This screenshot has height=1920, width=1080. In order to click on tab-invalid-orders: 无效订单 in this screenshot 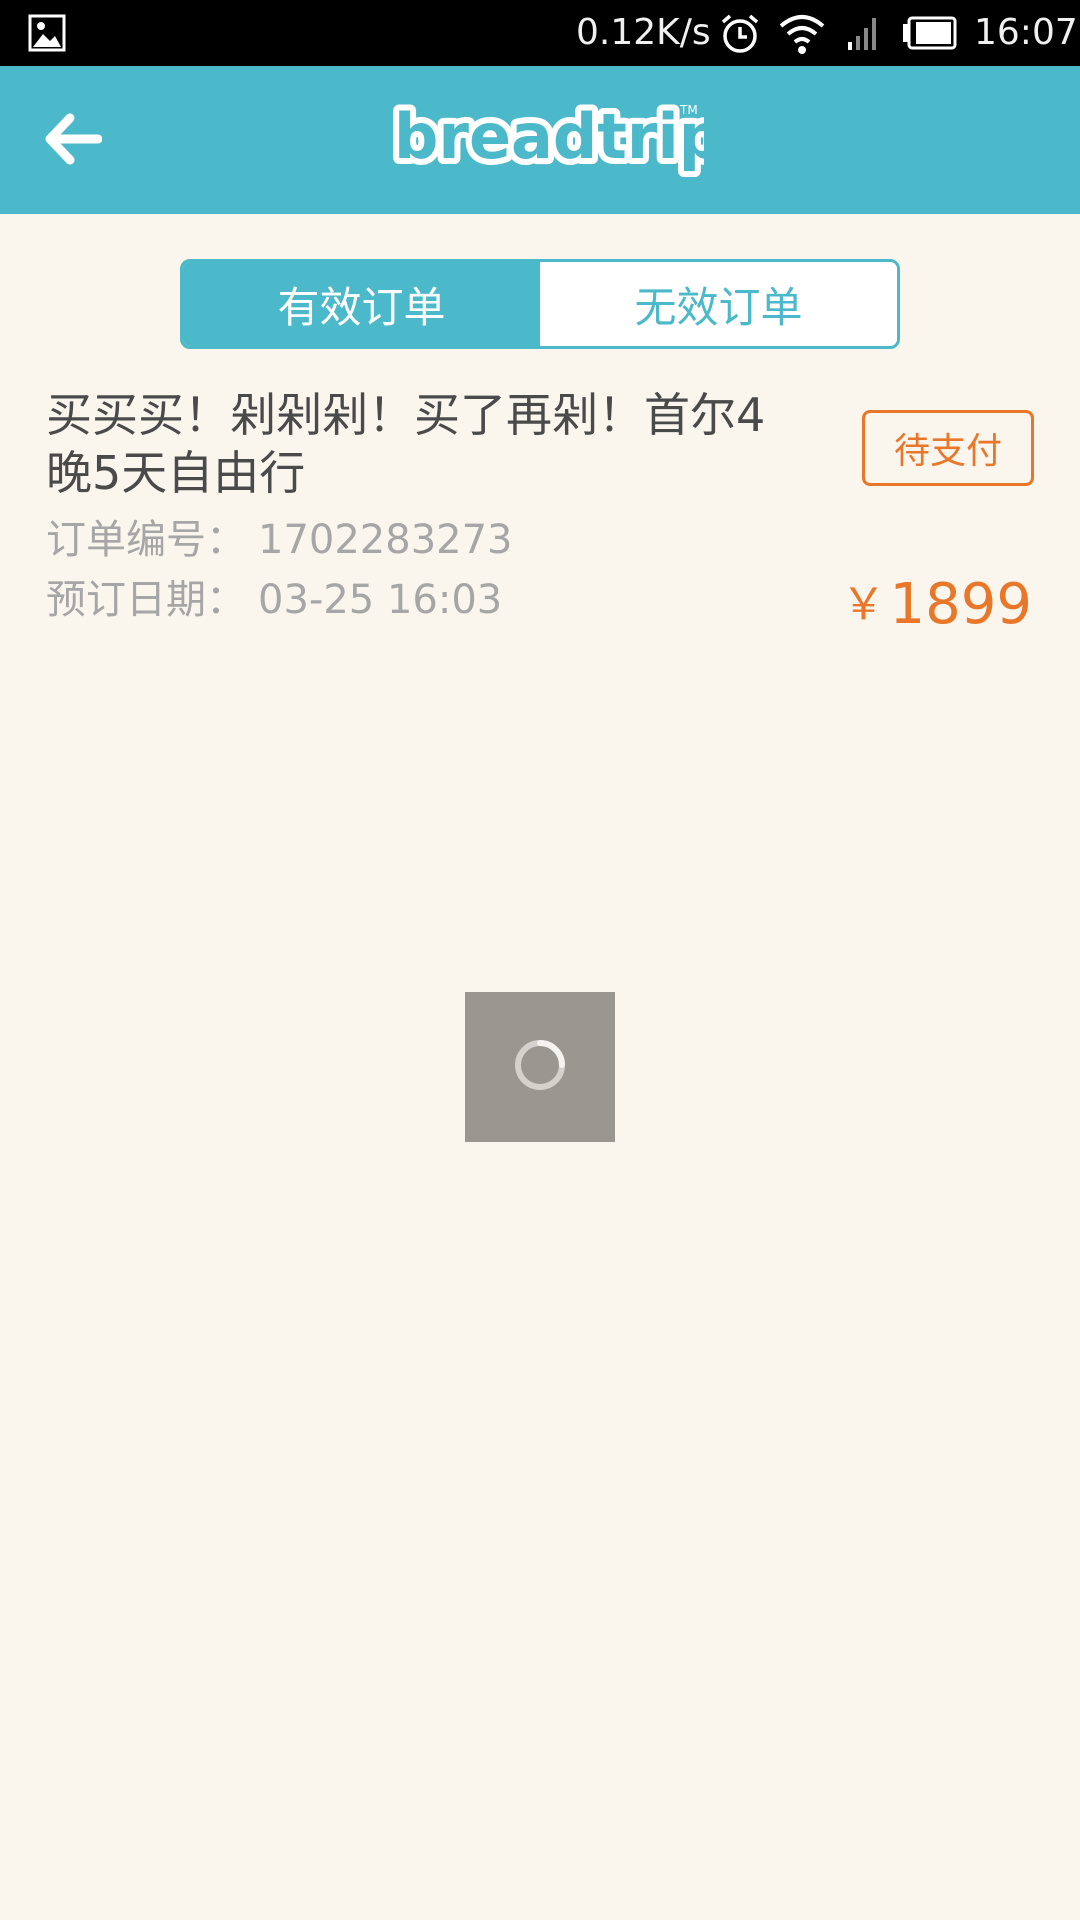, I will do `click(718, 304)`.